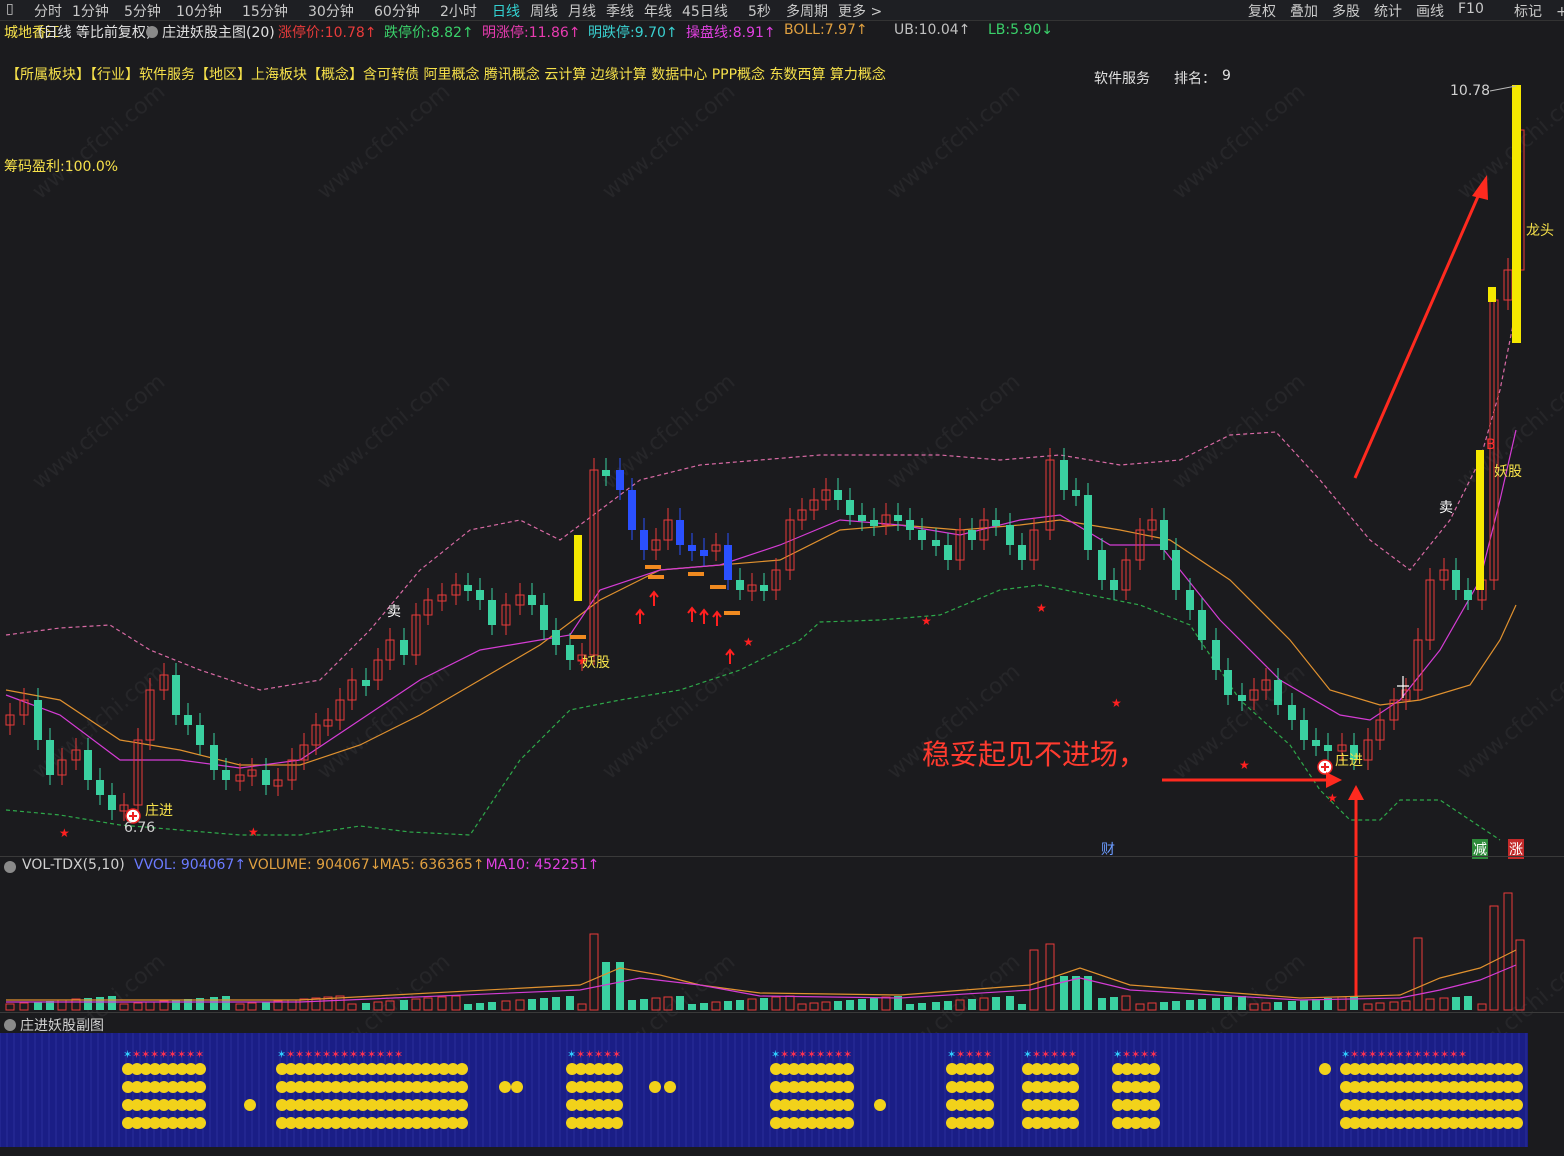 The height and width of the screenshot is (1156, 1564). What do you see at coordinates (1508, 472) in the screenshot?
I see `demon-stock-label-2: 妖股` at bounding box center [1508, 472].